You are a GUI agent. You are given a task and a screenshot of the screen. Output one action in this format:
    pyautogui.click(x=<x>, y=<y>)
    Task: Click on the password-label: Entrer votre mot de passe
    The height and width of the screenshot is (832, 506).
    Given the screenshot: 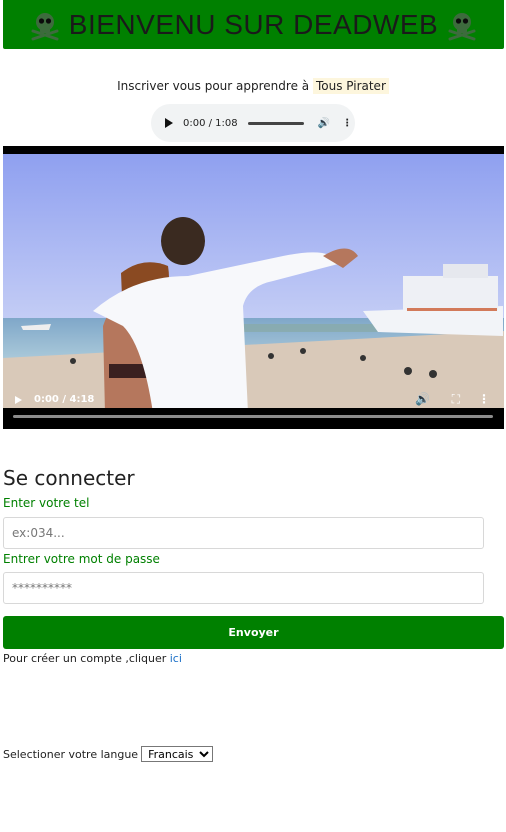 What is the action you would take?
    pyautogui.click(x=81, y=559)
    